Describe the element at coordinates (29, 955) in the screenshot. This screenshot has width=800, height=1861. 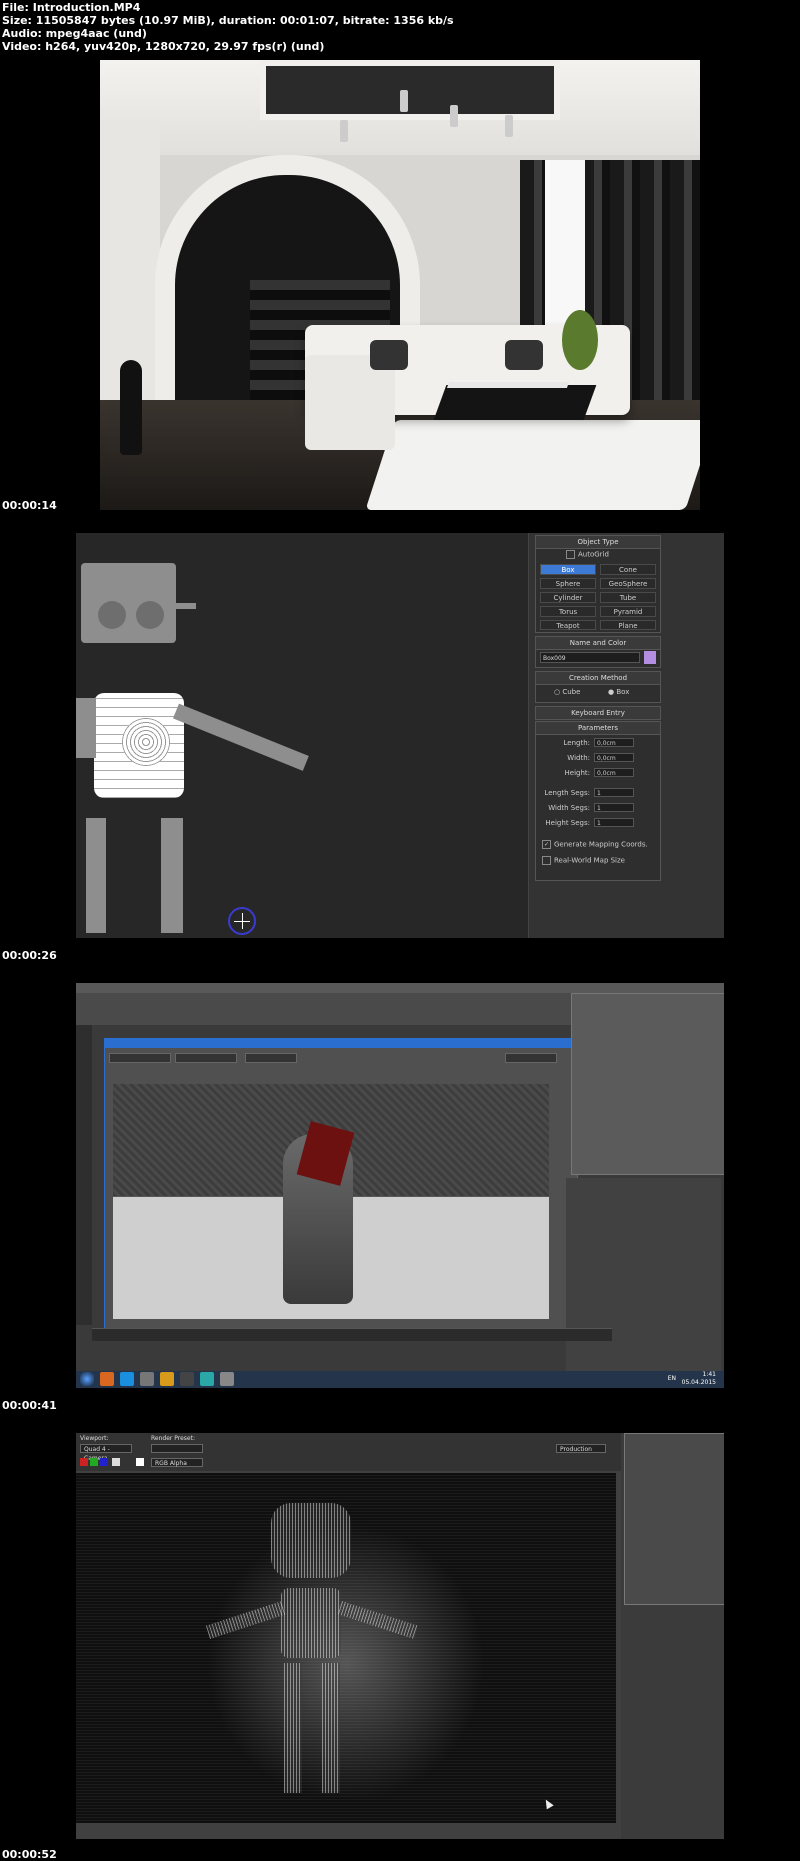
I see `timestamp: 00:00:26` at that location.